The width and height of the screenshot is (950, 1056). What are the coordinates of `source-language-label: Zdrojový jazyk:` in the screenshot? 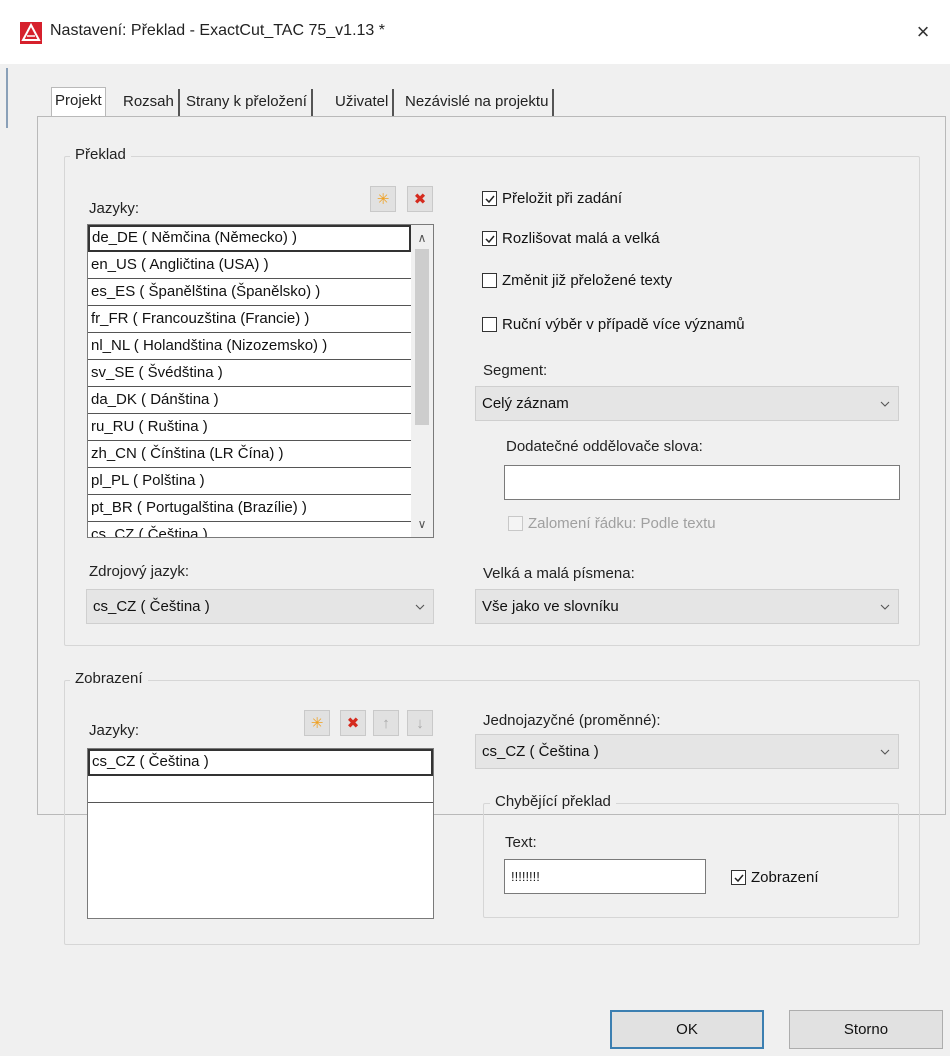 It's located at (139, 571).